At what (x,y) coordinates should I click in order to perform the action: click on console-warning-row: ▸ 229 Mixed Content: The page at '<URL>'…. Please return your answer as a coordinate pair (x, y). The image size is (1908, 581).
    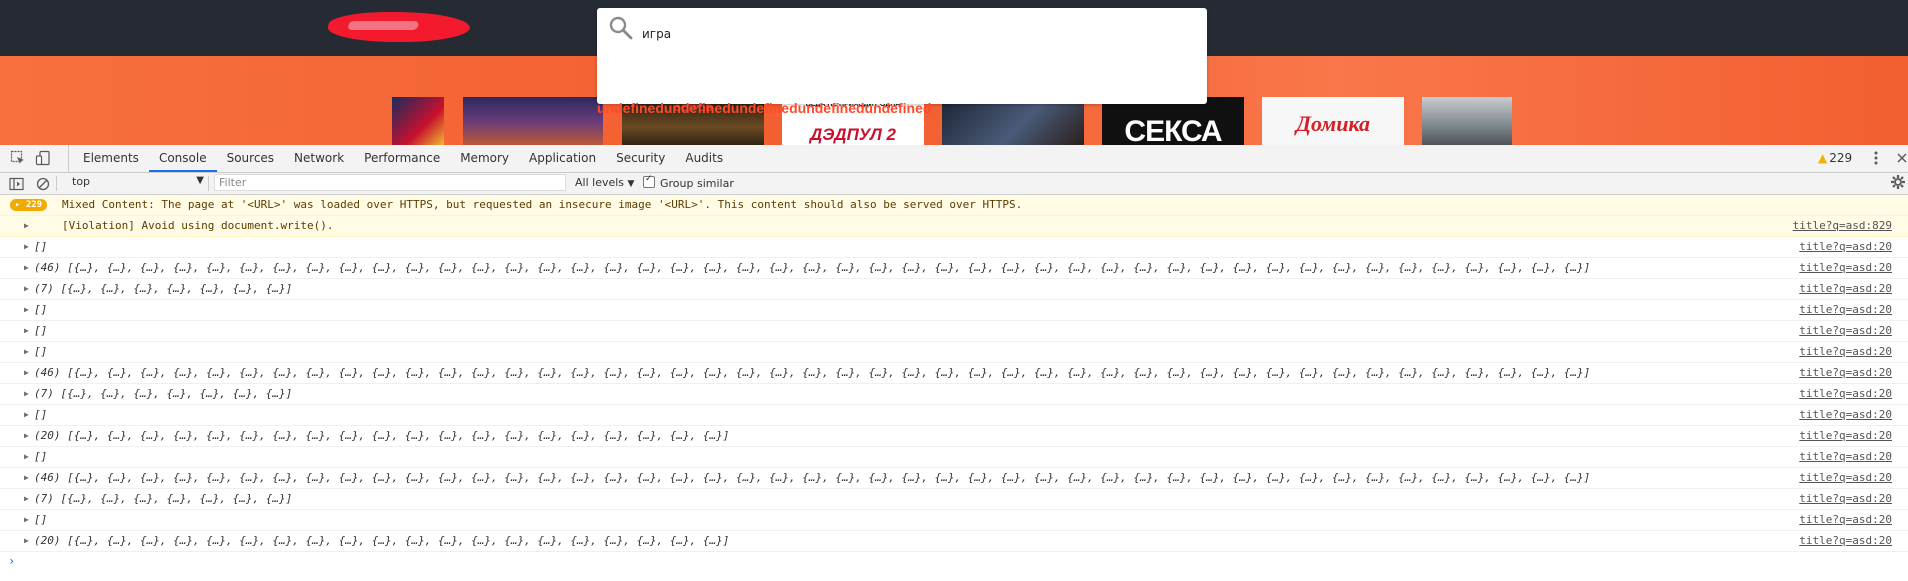
    Looking at the image, I should click on (954, 205).